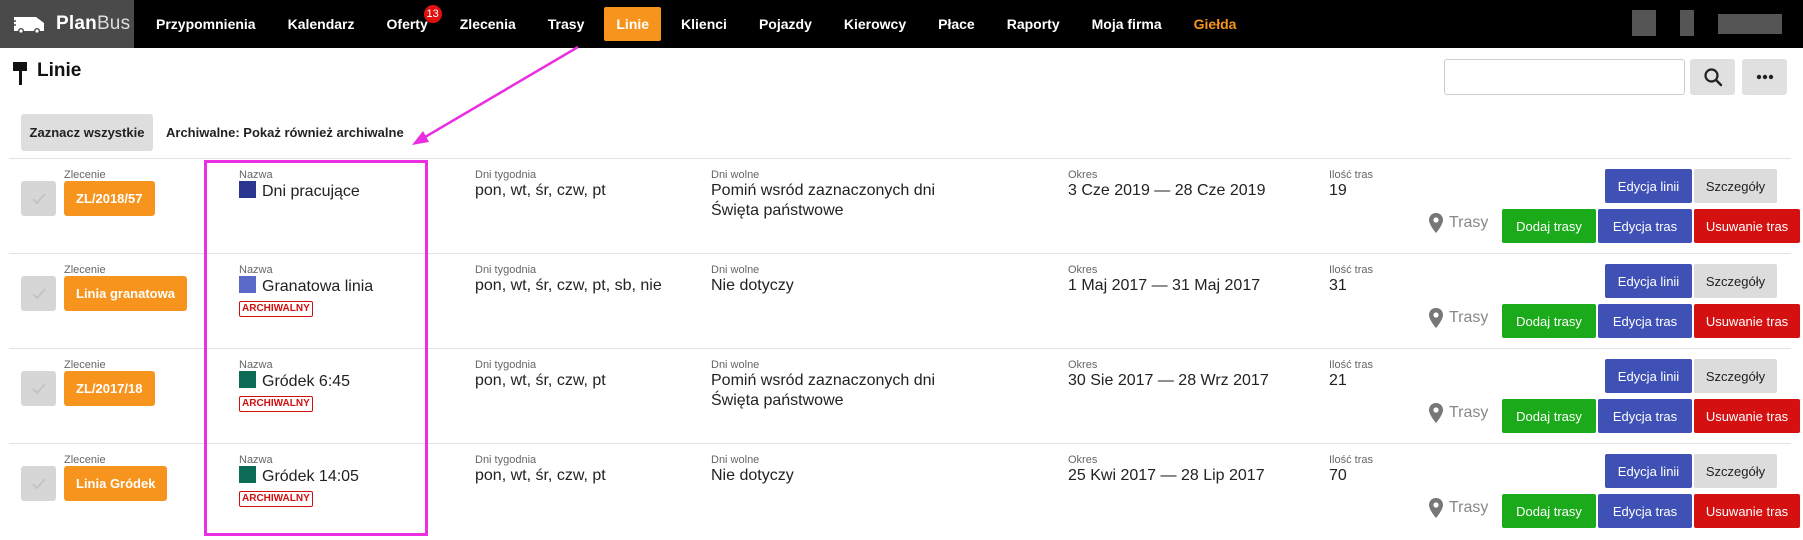 Image resolution: width=1803 pixels, height=540 pixels. What do you see at coordinates (432, 14) in the screenshot?
I see `notification-badge: 13` at bounding box center [432, 14].